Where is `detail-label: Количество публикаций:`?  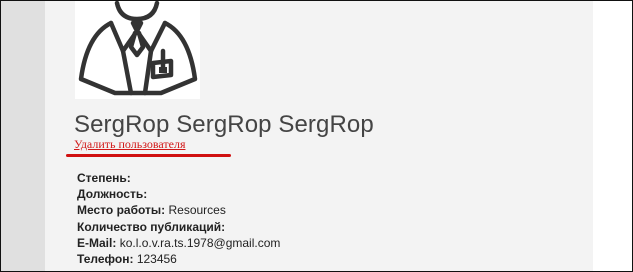 detail-label: Количество публикаций: is located at coordinates (151, 226).